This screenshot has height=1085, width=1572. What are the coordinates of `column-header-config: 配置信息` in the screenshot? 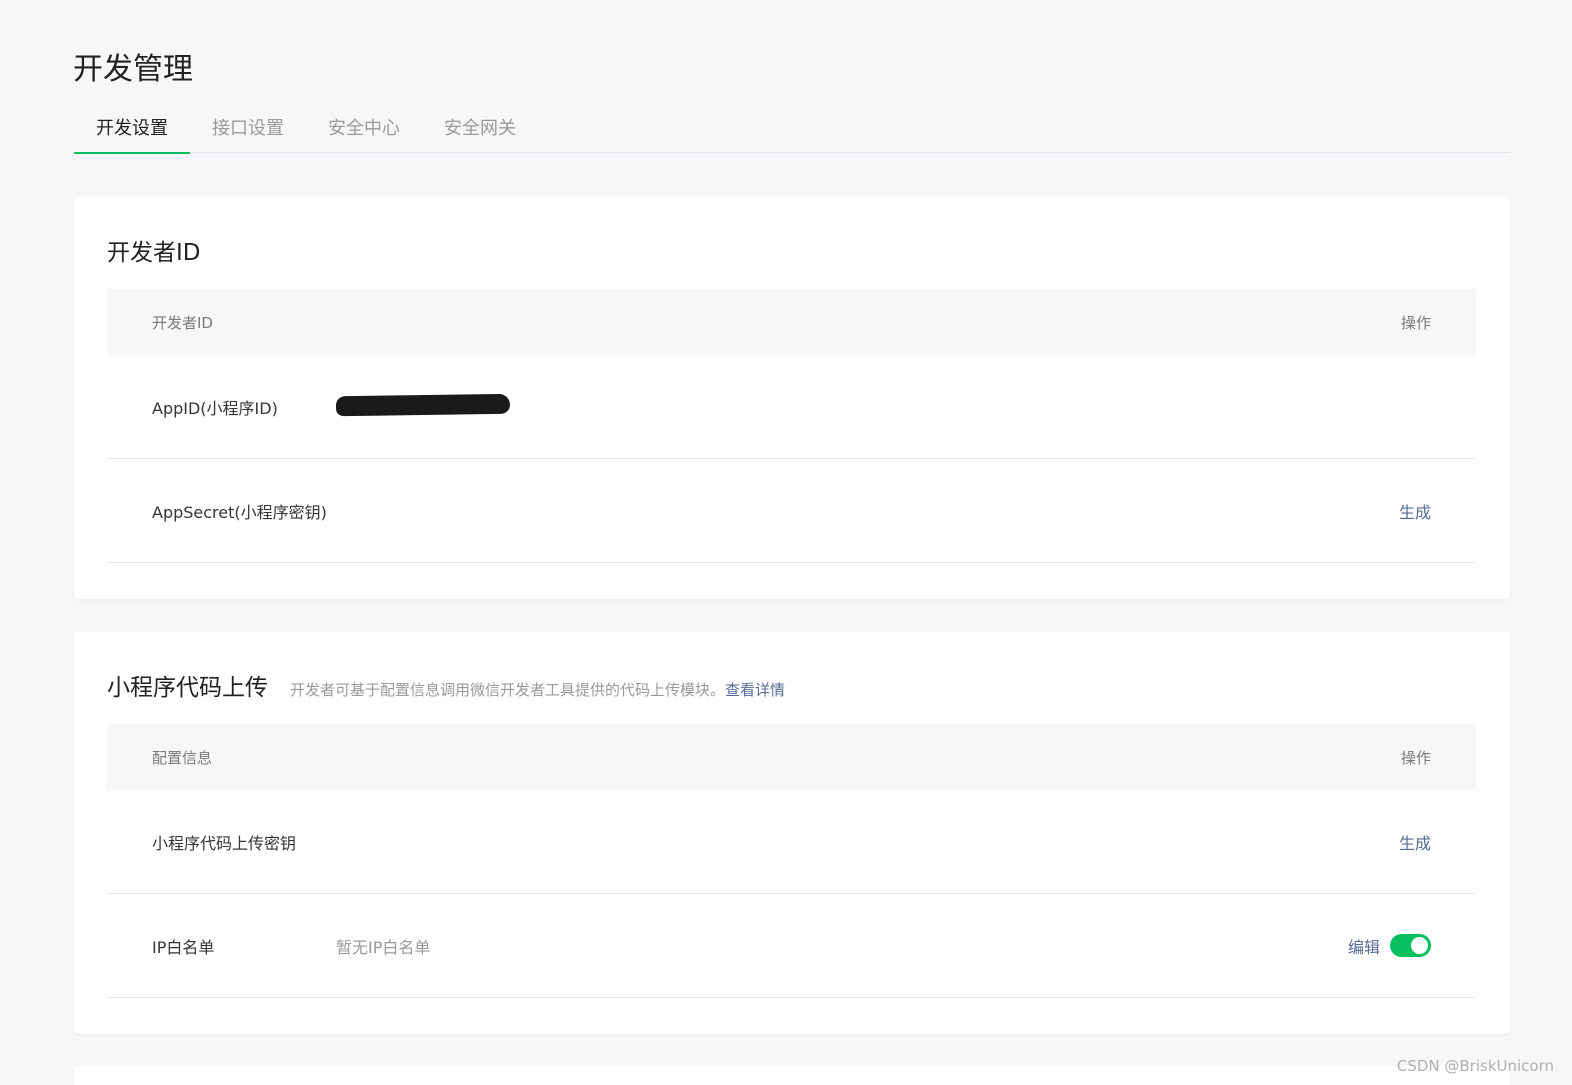 It's located at (182, 757).